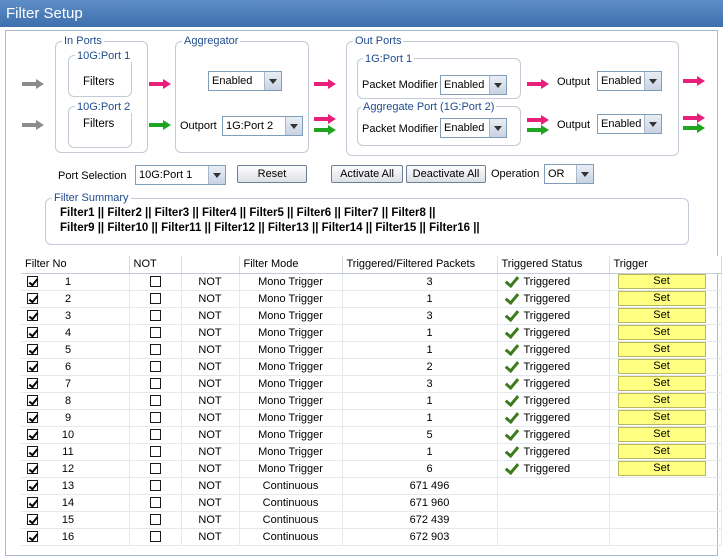  Describe the element at coordinates (473, 85) in the screenshot. I see `out-port1-modifier-select: Enabled` at that location.